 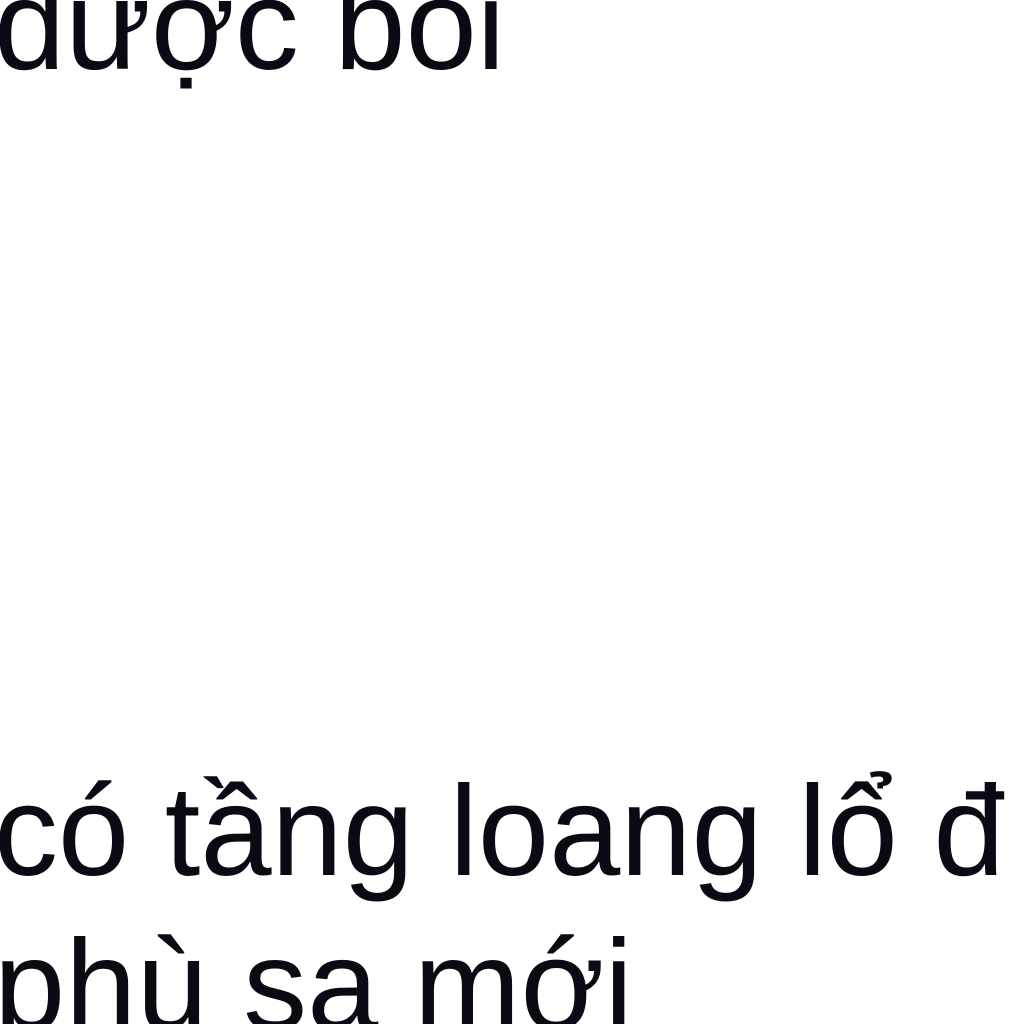 What do you see at coordinates (253, 48) in the screenshot?
I see `text-line-1: được bồi` at bounding box center [253, 48].